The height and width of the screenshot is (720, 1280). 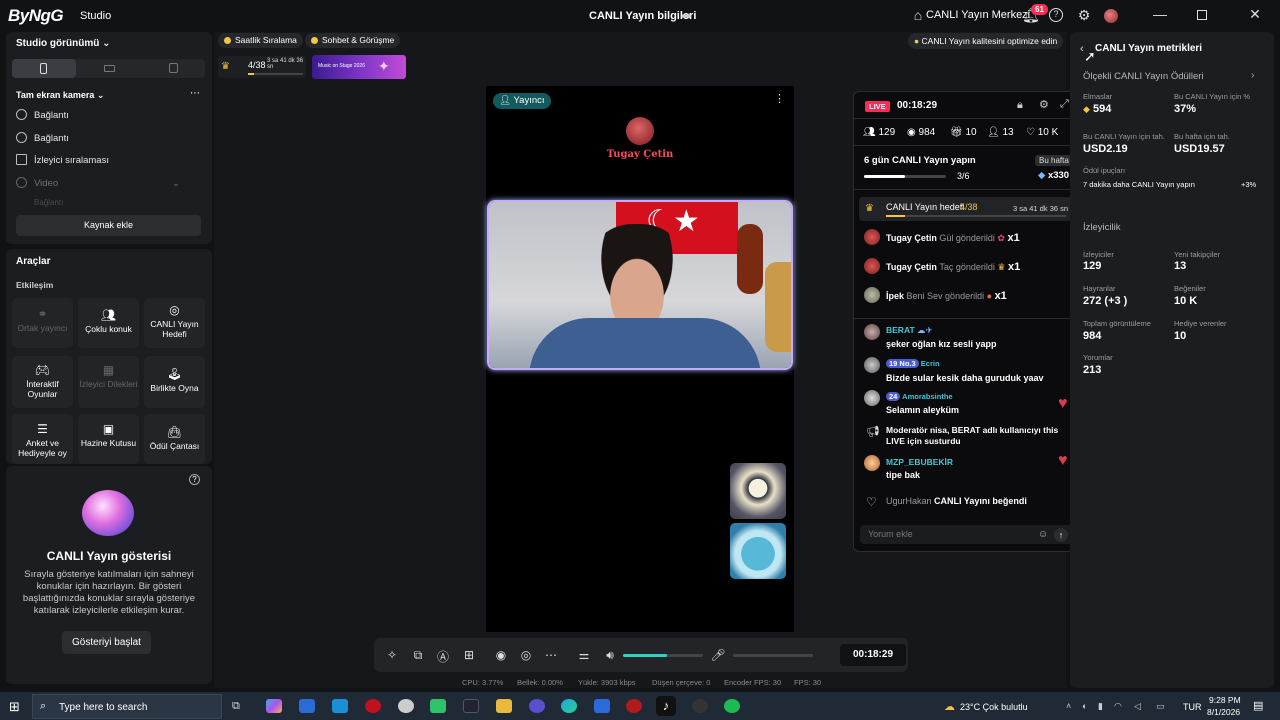 What do you see at coordinates (700, 706) in the screenshot?
I see `app-icon-obs` at bounding box center [700, 706].